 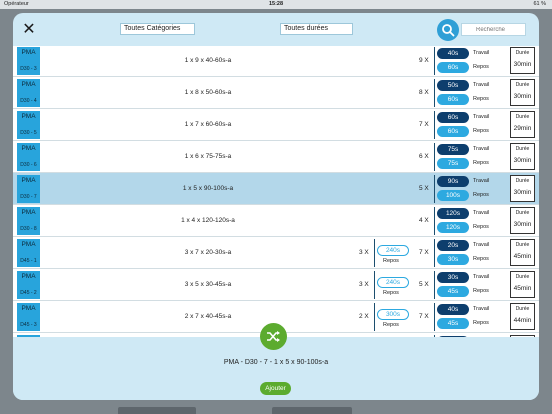 What do you see at coordinates (453, 259) in the screenshot?
I see `rest-time-pill: 30s` at bounding box center [453, 259].